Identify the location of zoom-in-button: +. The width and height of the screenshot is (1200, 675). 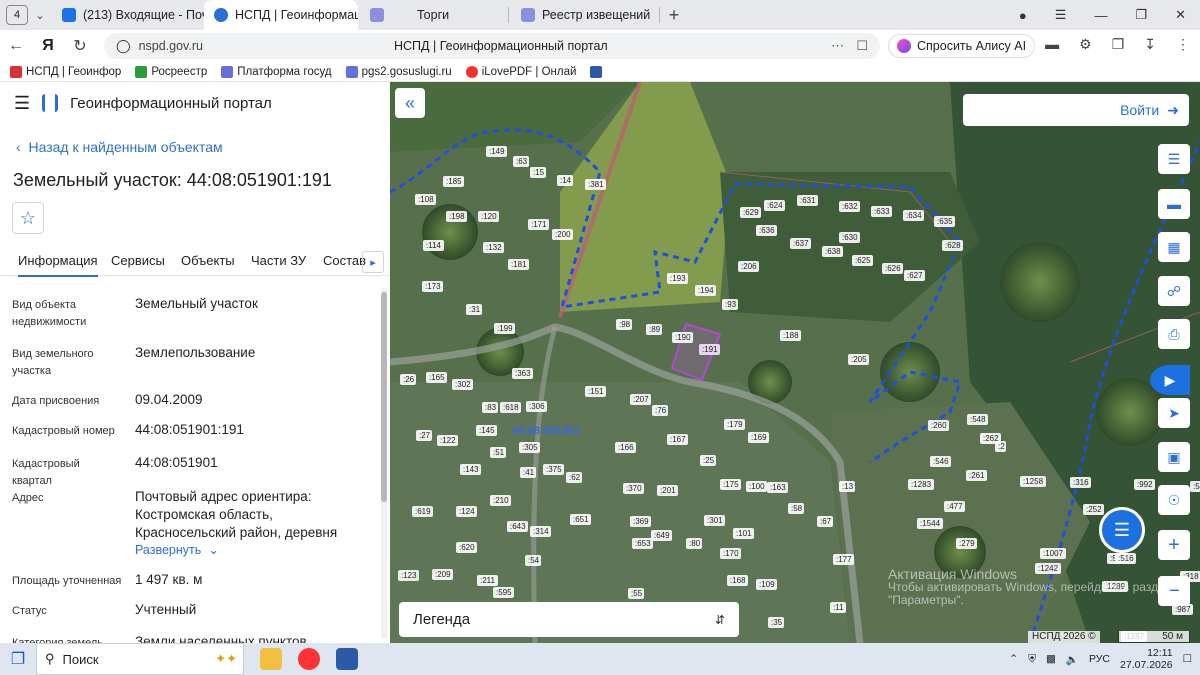
(1174, 545).